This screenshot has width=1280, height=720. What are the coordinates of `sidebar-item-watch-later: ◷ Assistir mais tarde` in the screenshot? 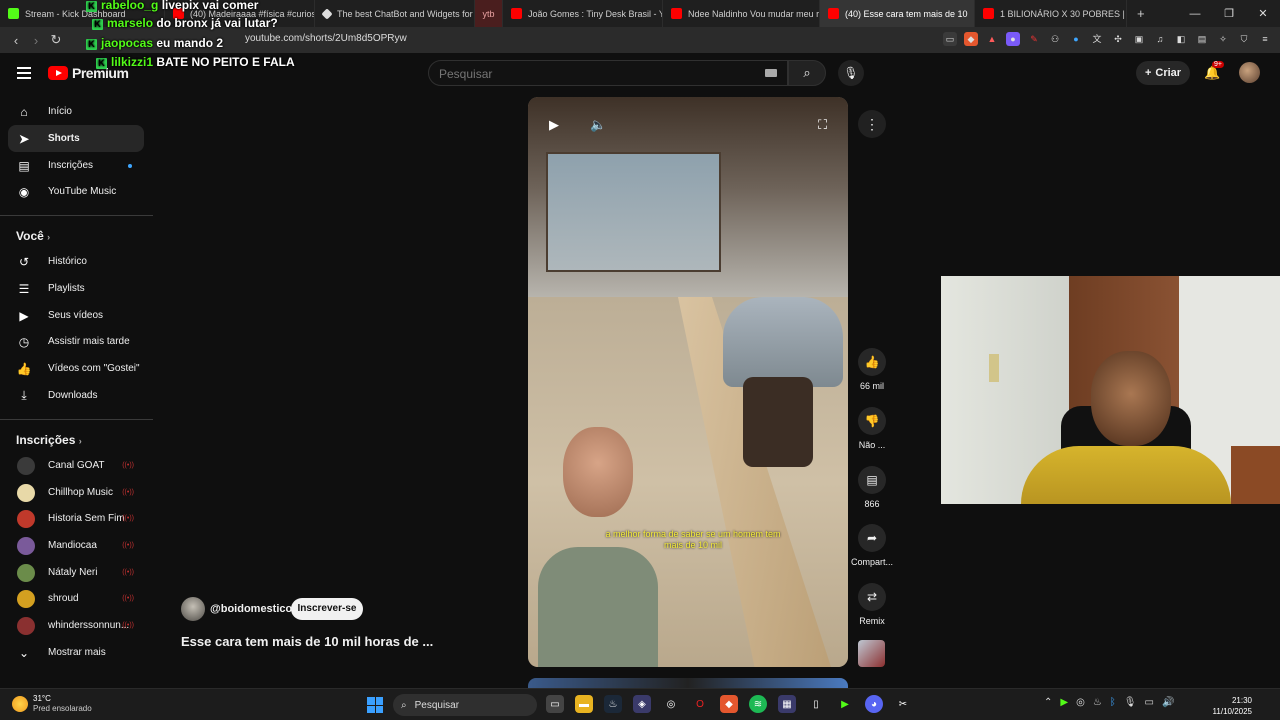 It's located at (76, 341).